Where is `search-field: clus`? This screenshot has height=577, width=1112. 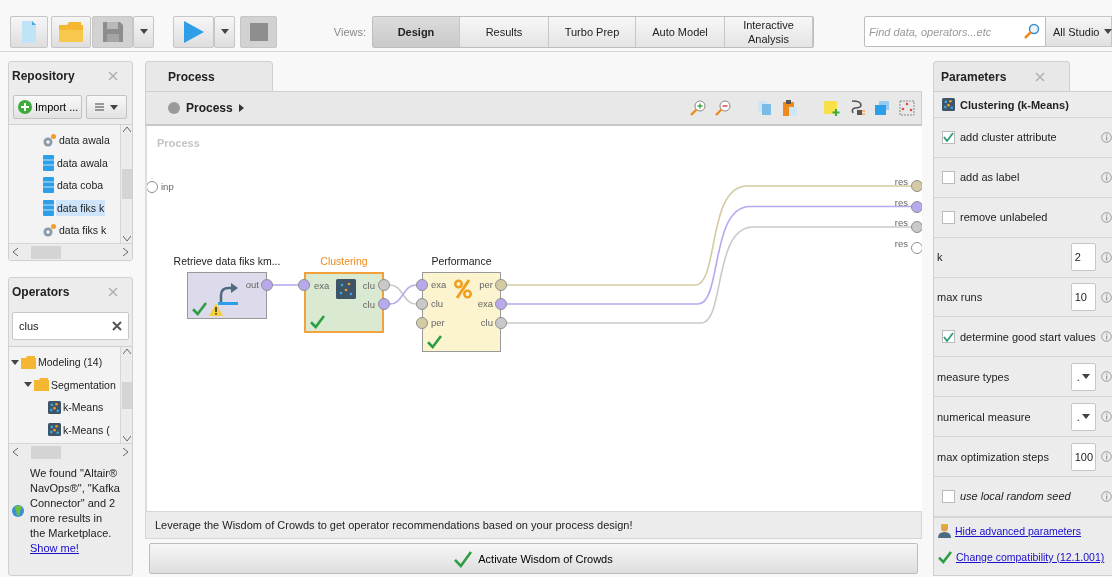
search-field: clus is located at coordinates (70, 326).